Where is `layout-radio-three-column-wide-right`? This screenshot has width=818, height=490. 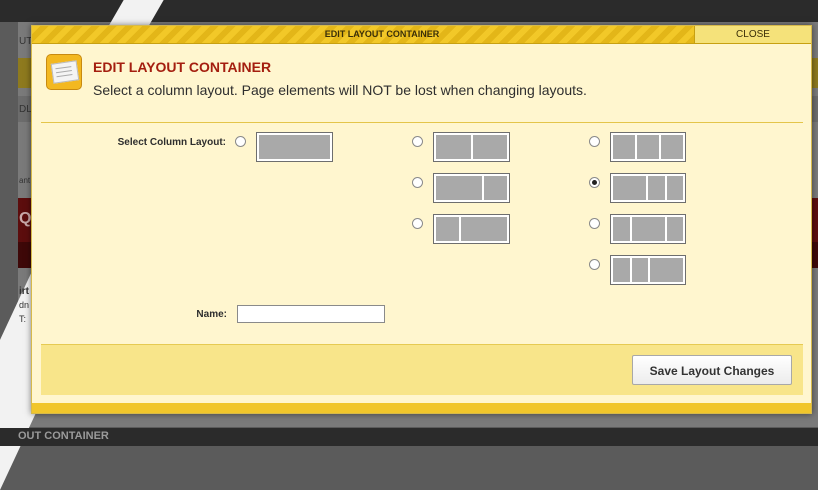
layout-radio-three-column-wide-right is located at coordinates (594, 264).